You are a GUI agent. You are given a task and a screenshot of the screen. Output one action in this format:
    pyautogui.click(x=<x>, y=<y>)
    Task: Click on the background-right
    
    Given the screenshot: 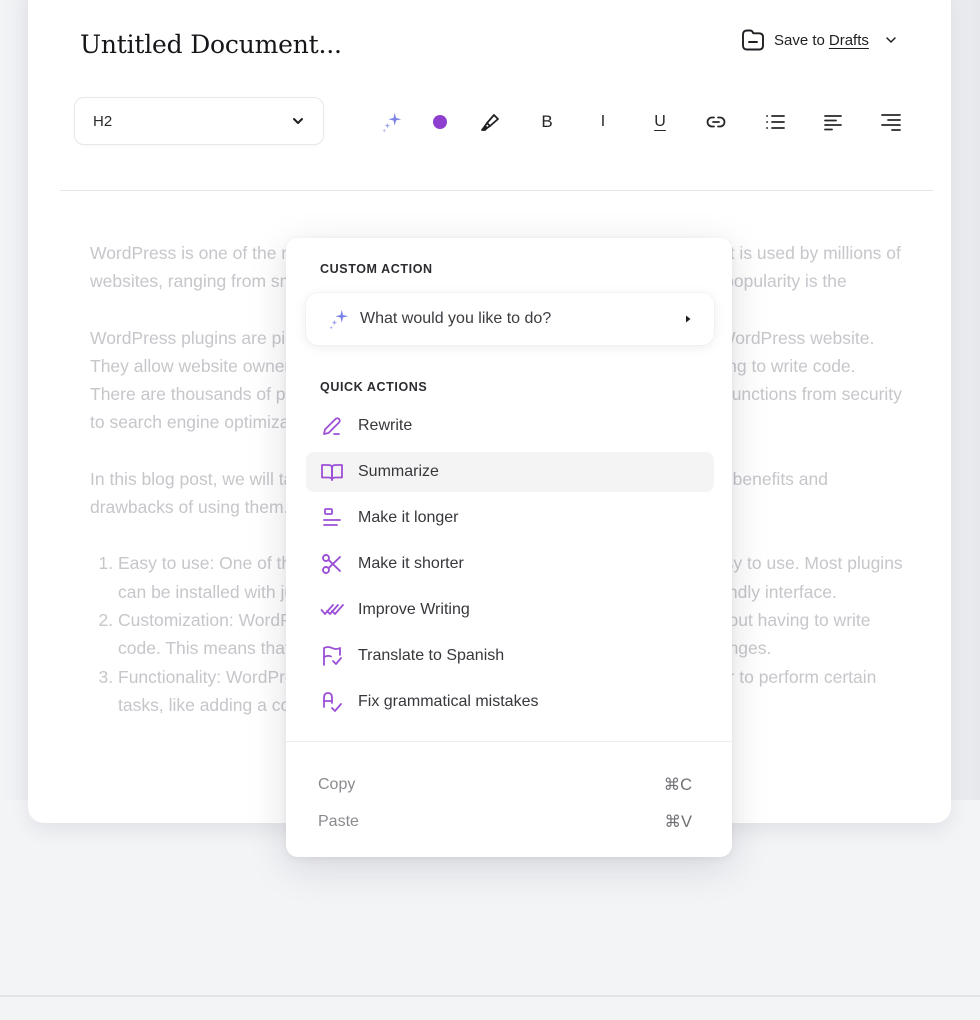 What is the action you would take?
    pyautogui.click(x=965, y=400)
    